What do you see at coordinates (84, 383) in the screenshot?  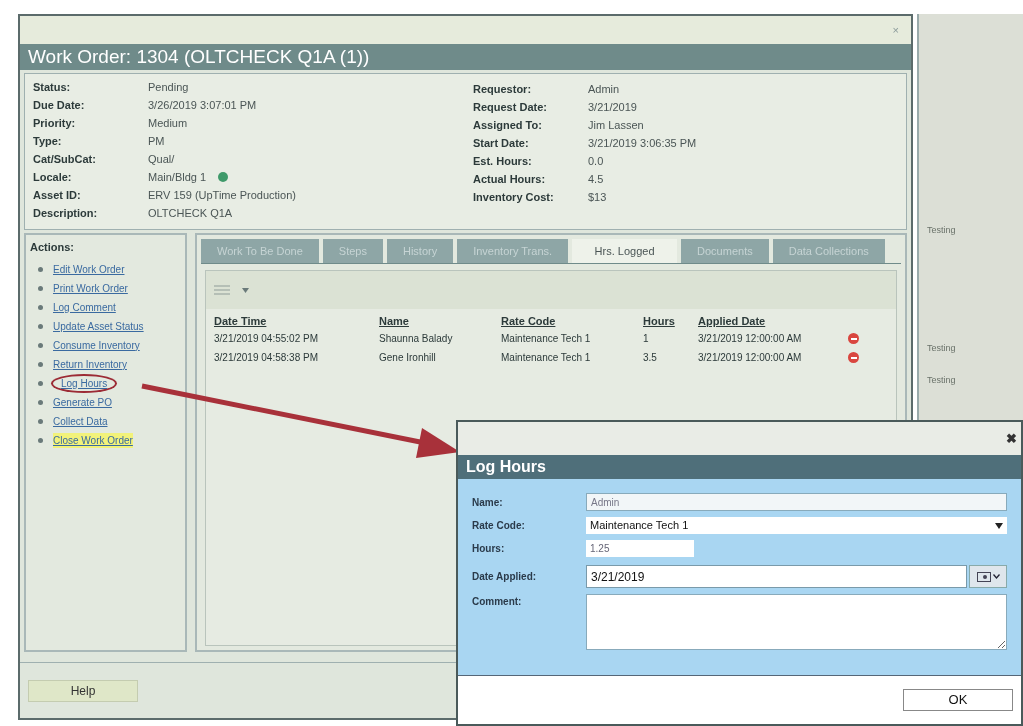 I see `action-link: Log Hours` at bounding box center [84, 383].